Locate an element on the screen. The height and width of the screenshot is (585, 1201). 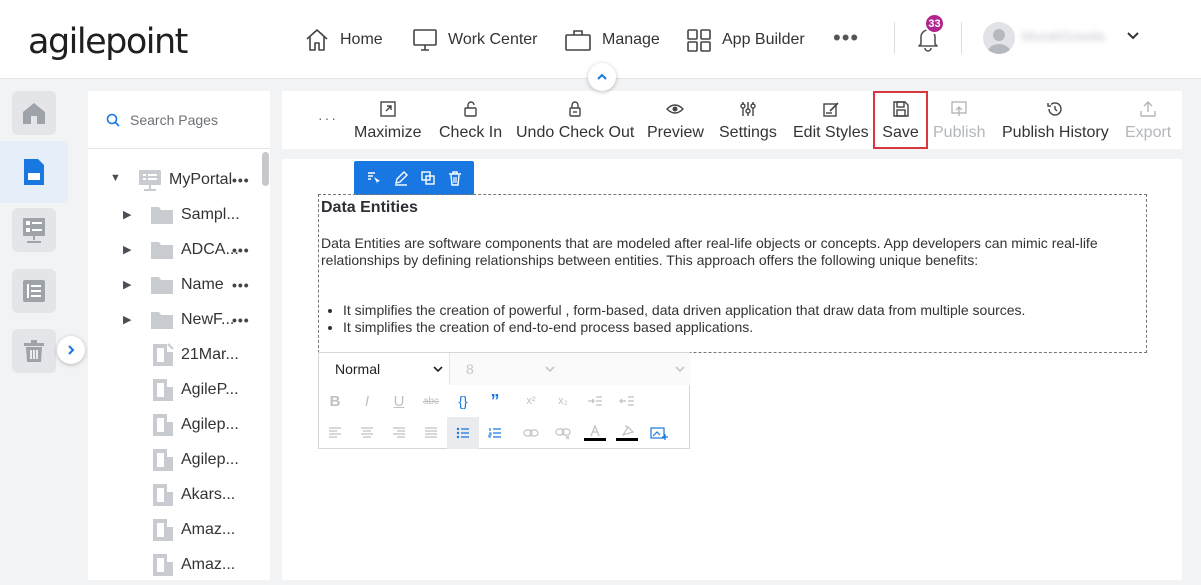
search-icon is located at coordinates (113, 120).